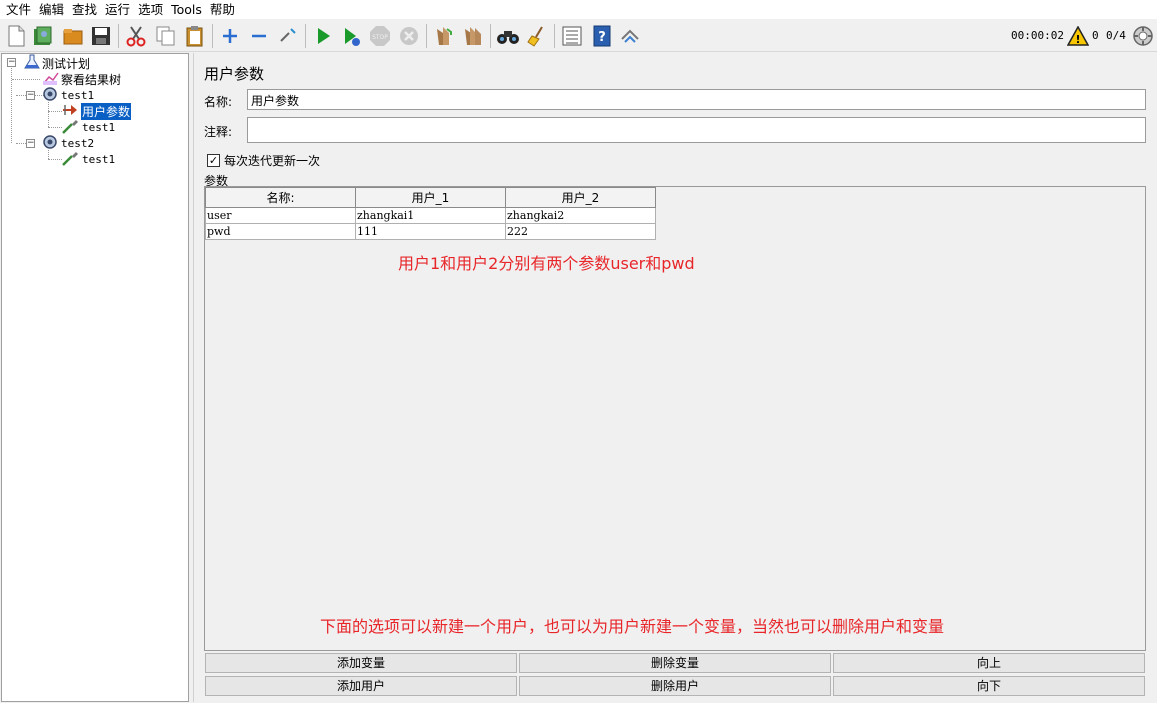 The width and height of the screenshot is (1157, 703). What do you see at coordinates (88, 159) in the screenshot?
I see `tree-node-sampler-2: test1` at bounding box center [88, 159].